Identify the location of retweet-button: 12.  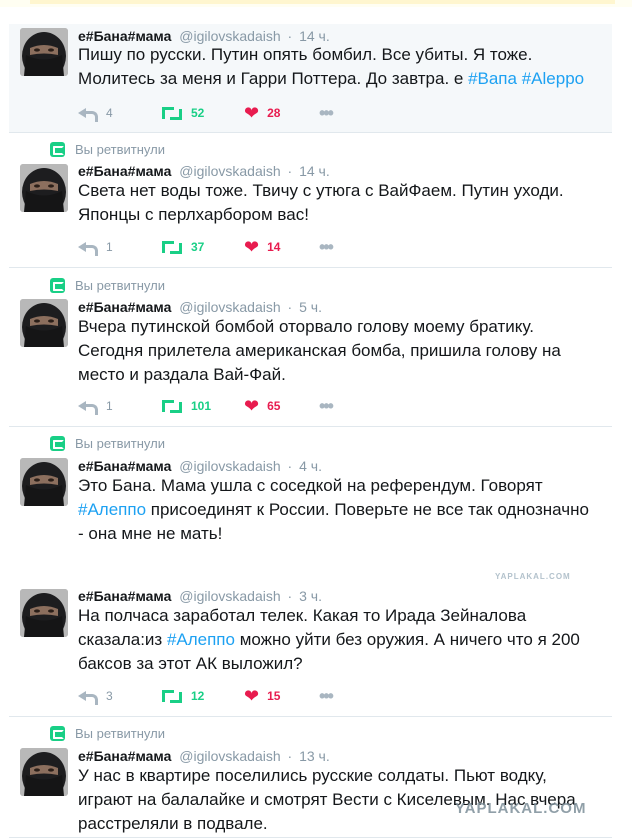
(202, 696).